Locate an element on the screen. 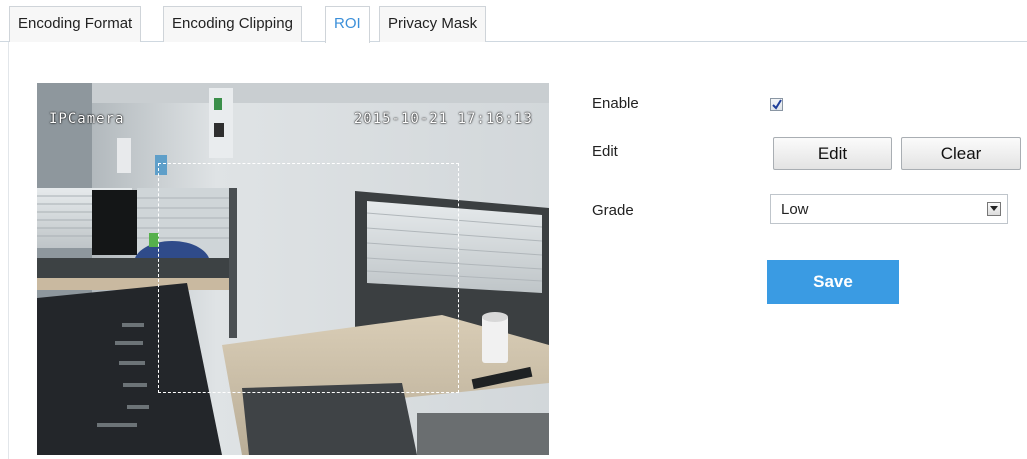 The image size is (1027, 459). edit-button: Edit is located at coordinates (832, 153).